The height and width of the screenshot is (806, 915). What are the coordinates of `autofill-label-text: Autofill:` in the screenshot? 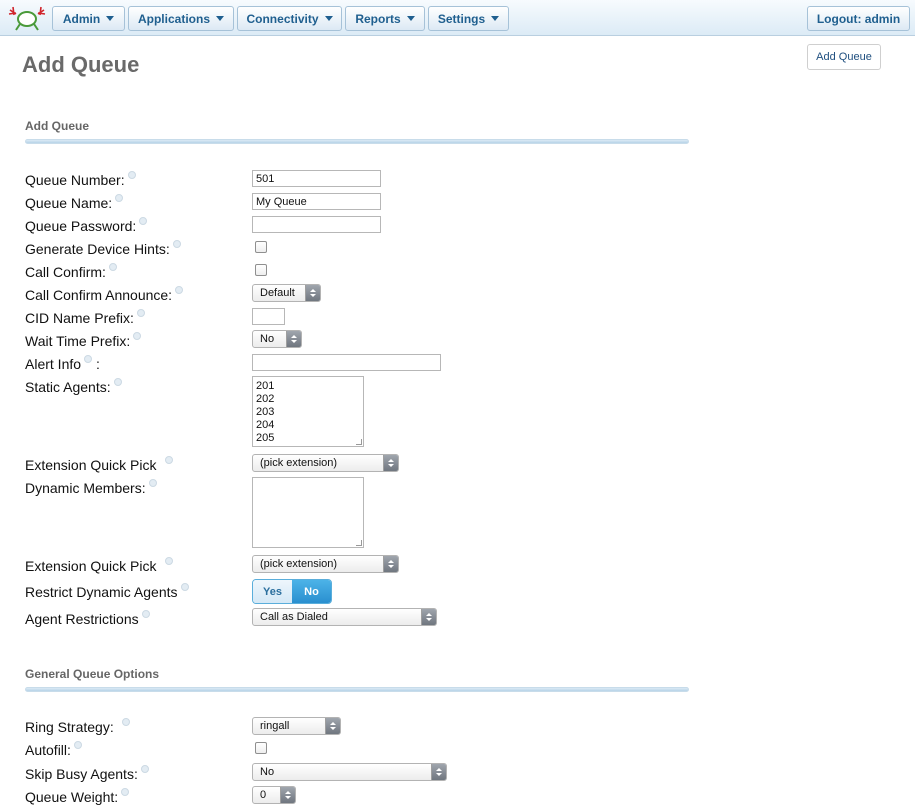 It's located at (48, 750).